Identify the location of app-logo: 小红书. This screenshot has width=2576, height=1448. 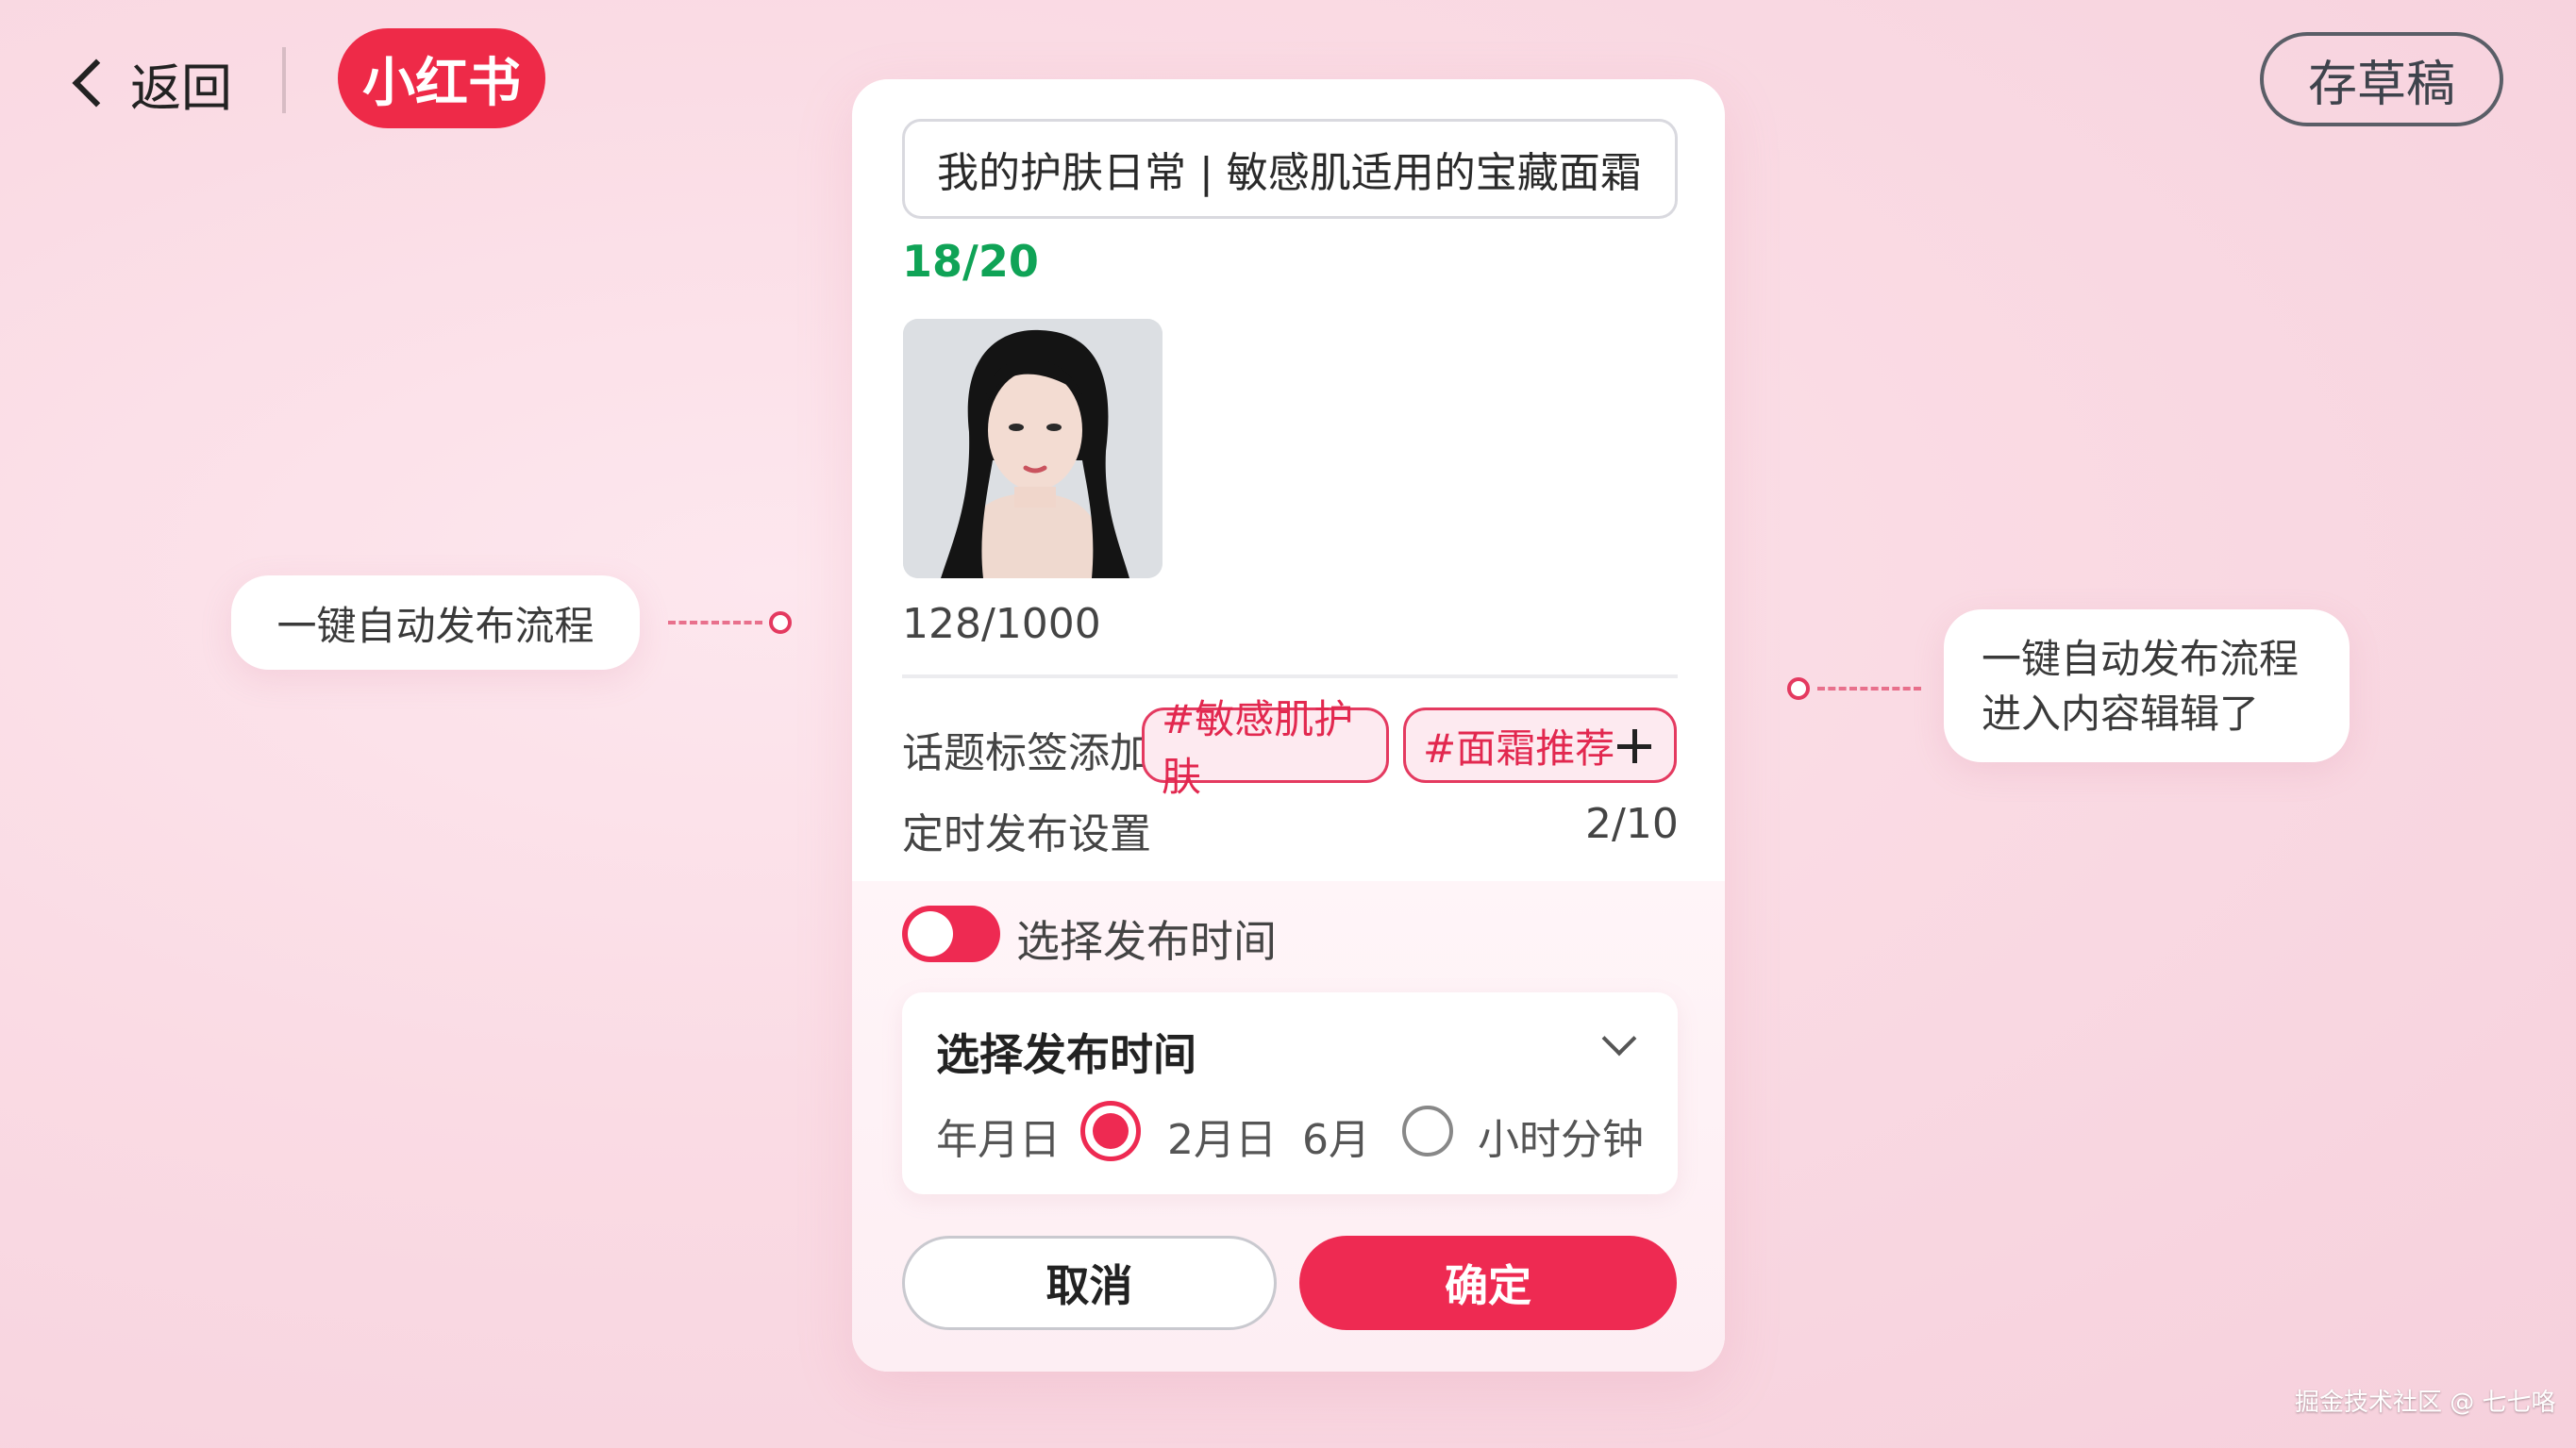
(441, 78).